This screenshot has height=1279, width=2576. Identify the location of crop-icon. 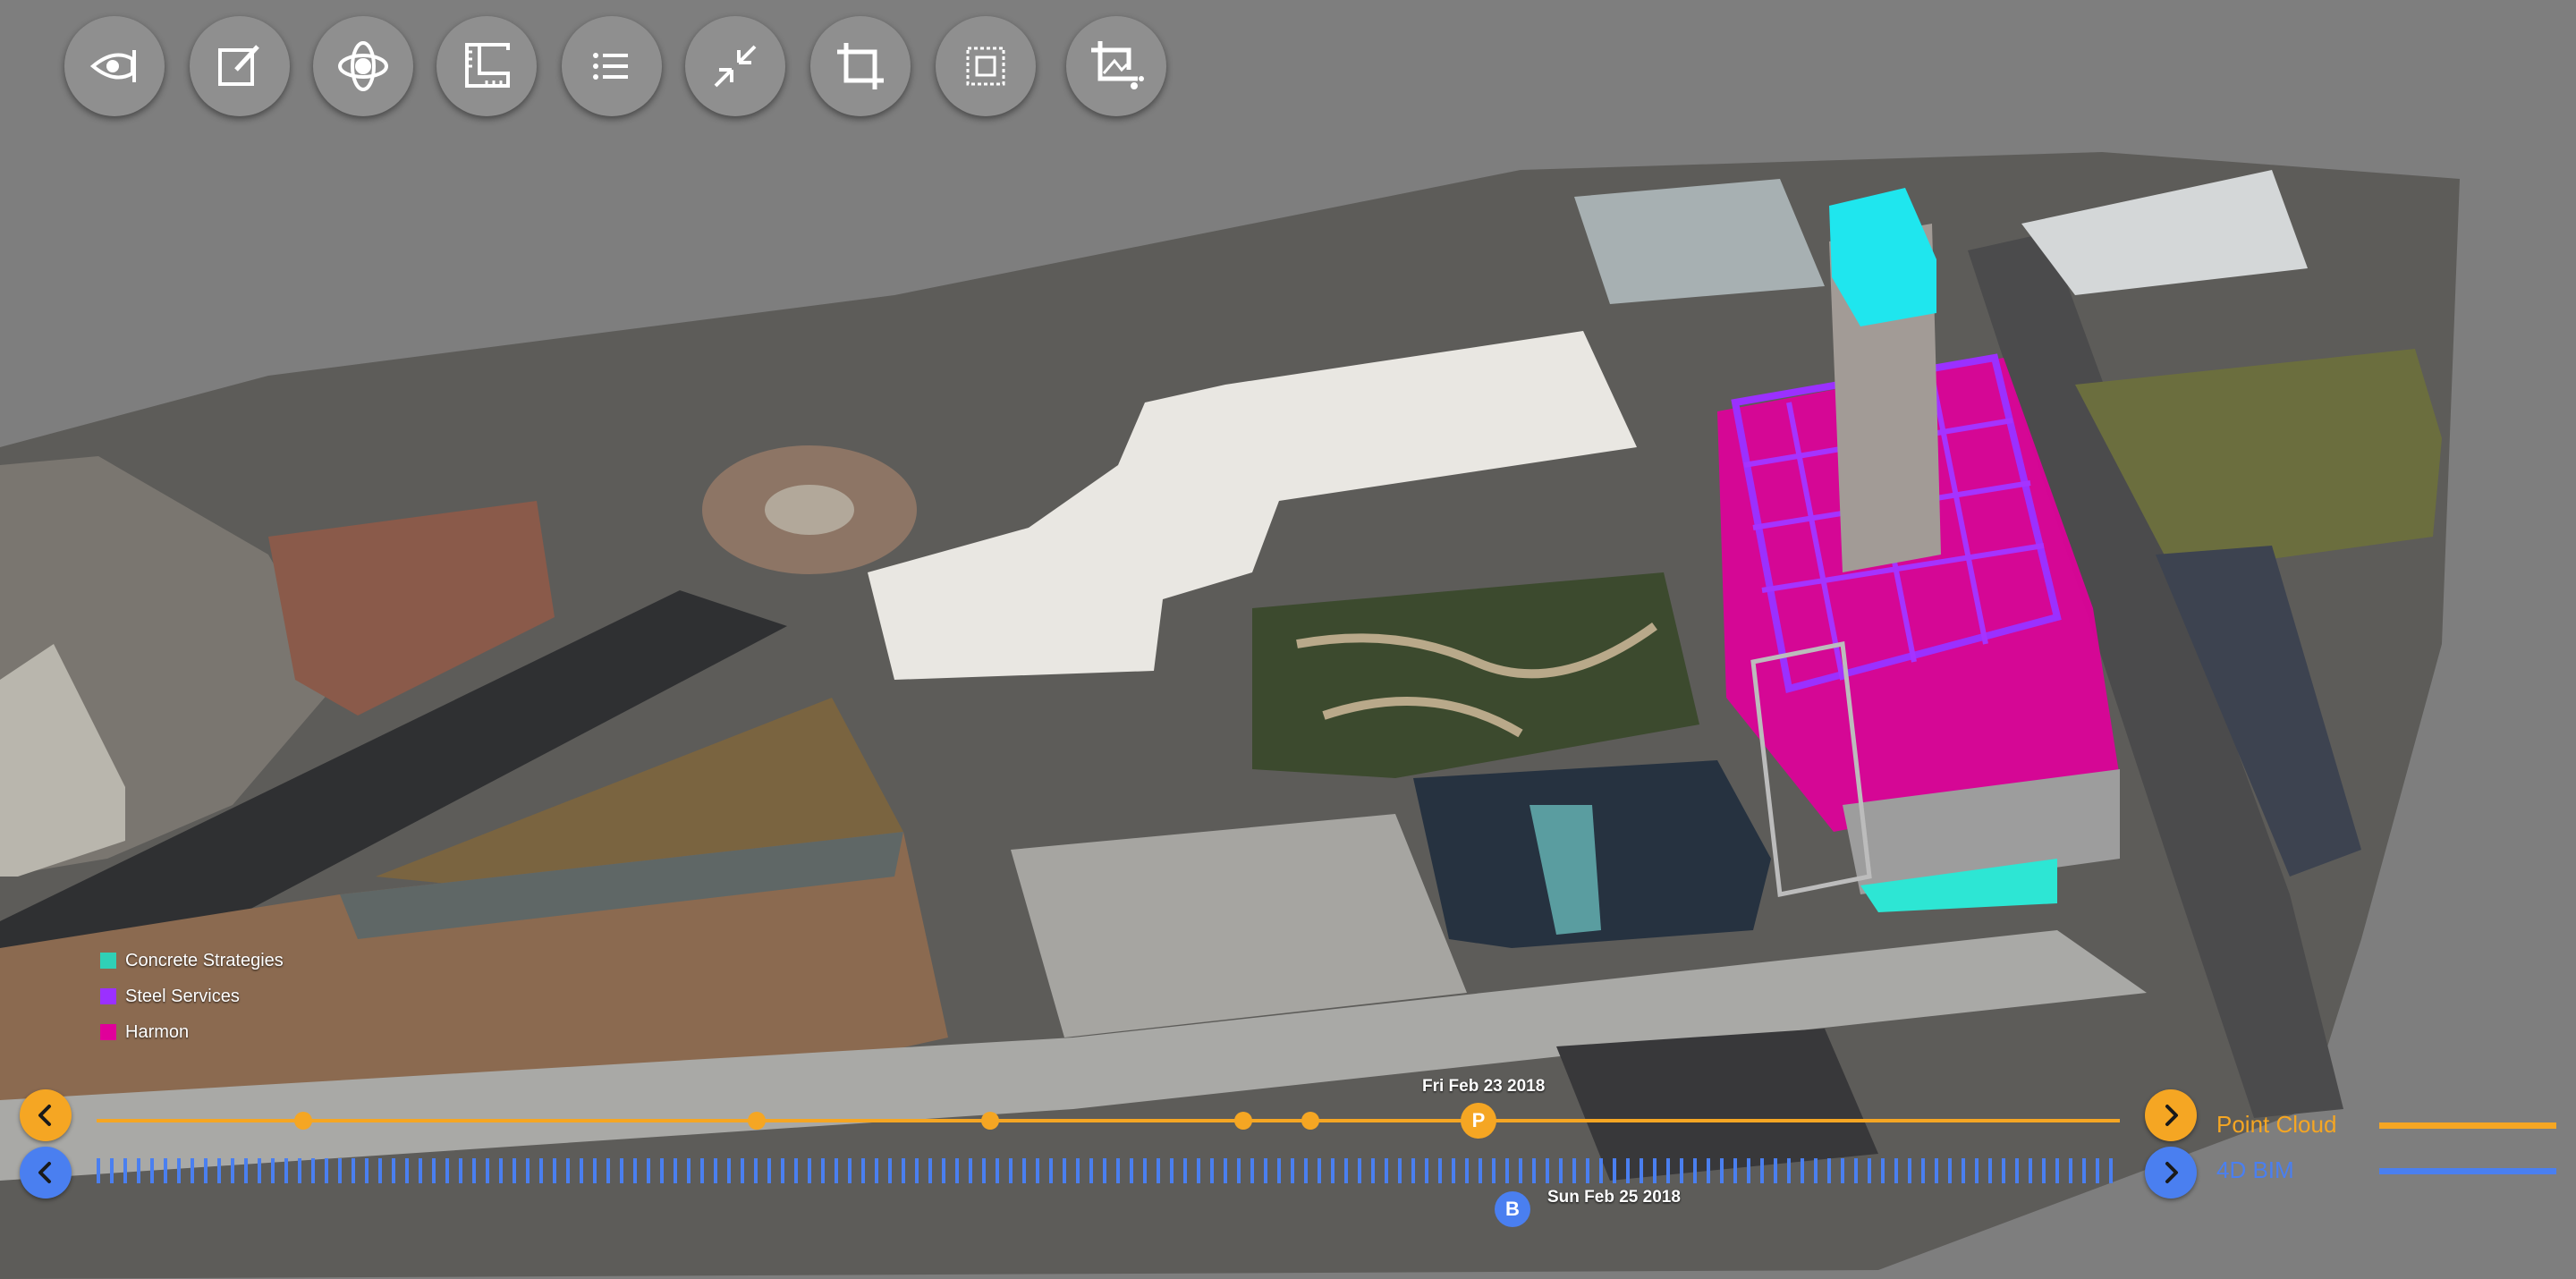
(860, 66).